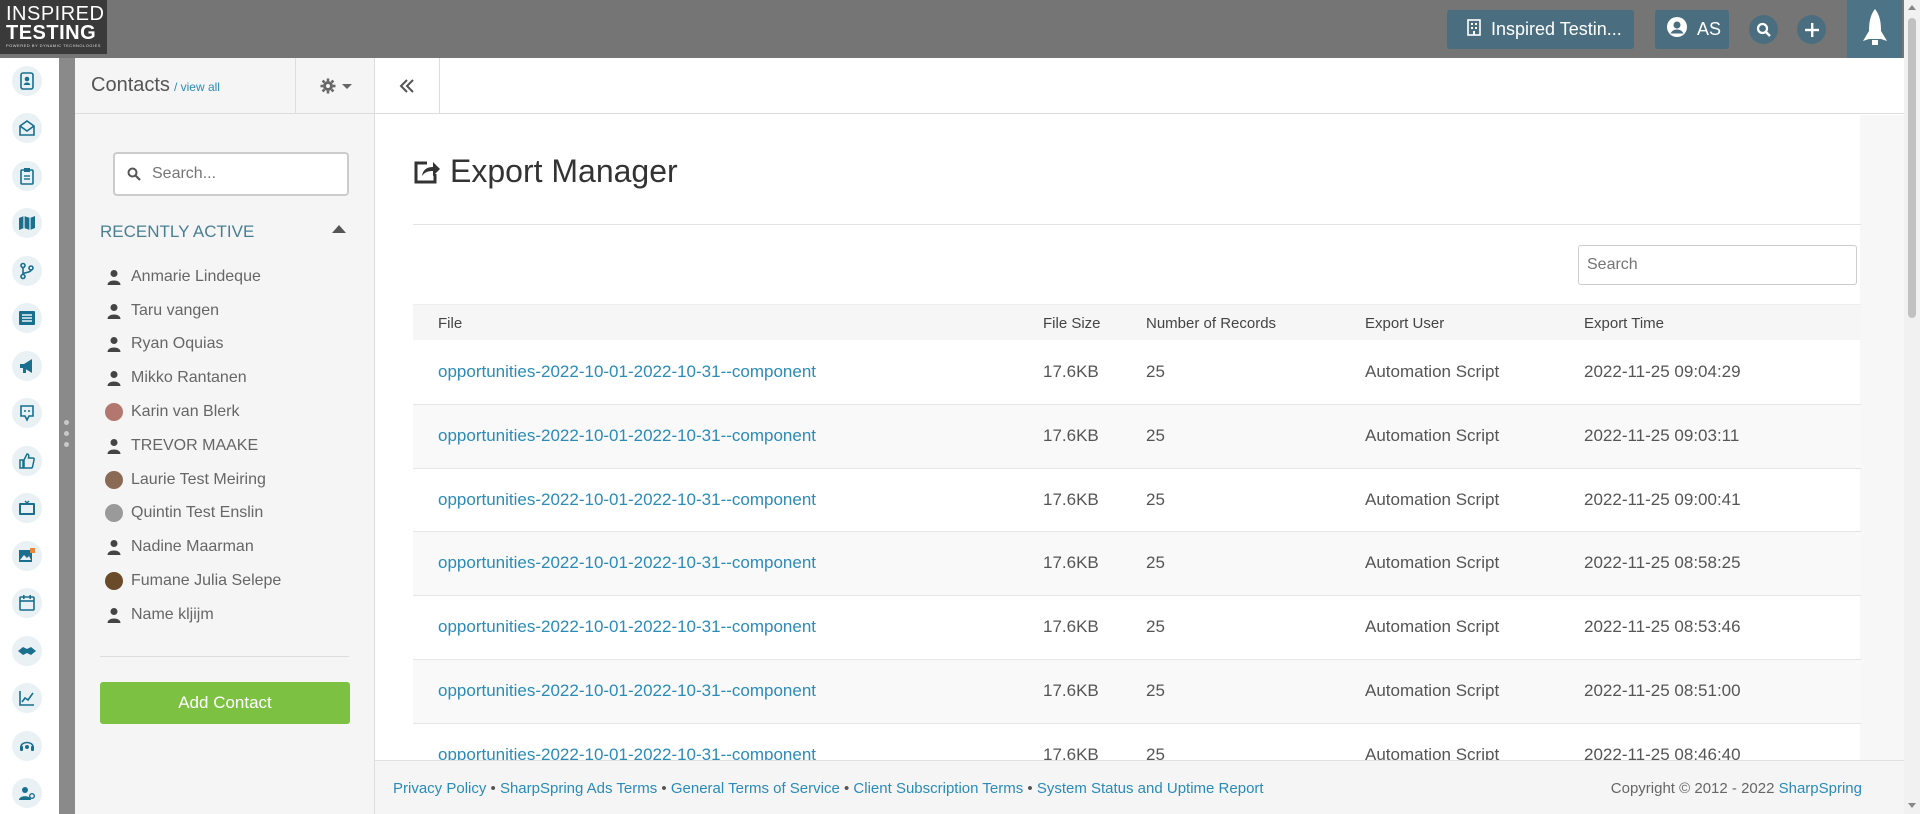 The height and width of the screenshot is (814, 1920). Describe the element at coordinates (339, 229) in the screenshot. I see `collapse-caret-icon` at that location.